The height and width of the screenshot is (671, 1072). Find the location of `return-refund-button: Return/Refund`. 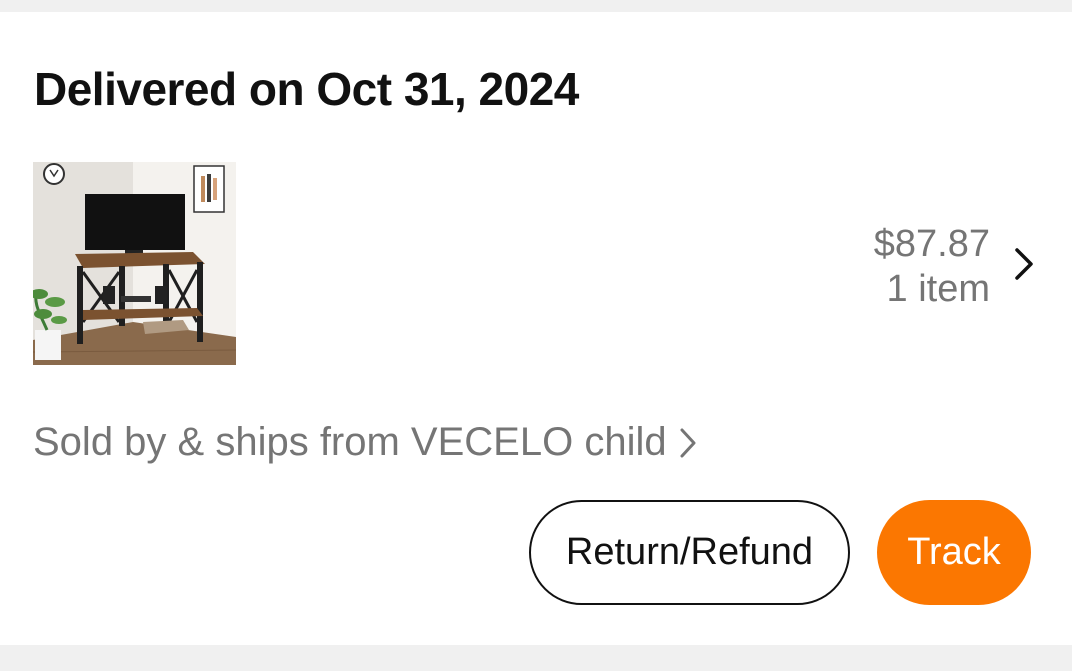

return-refund-button: Return/Refund is located at coordinates (689, 552).